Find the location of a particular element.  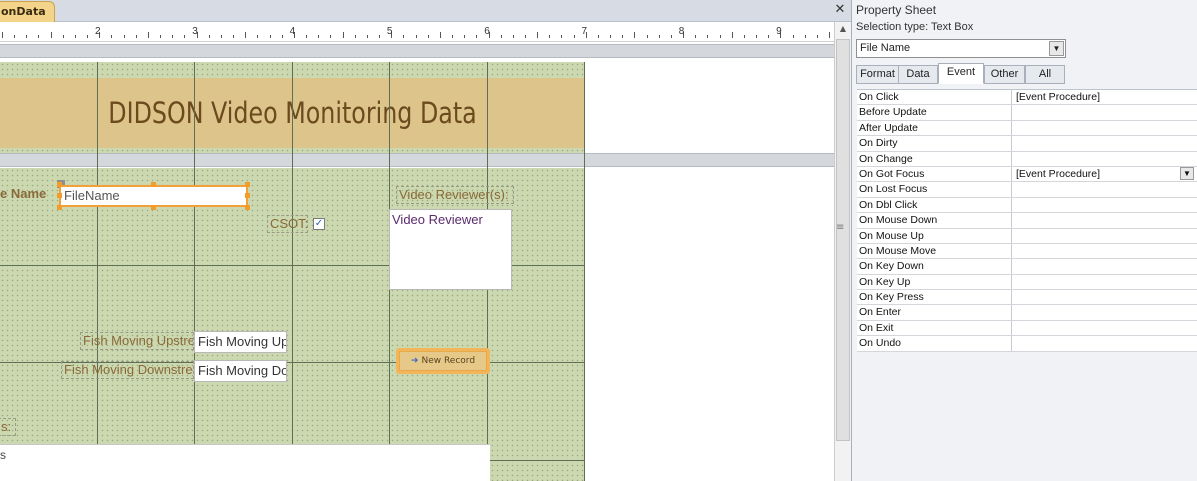

document-tab: onData is located at coordinates (27, 11).